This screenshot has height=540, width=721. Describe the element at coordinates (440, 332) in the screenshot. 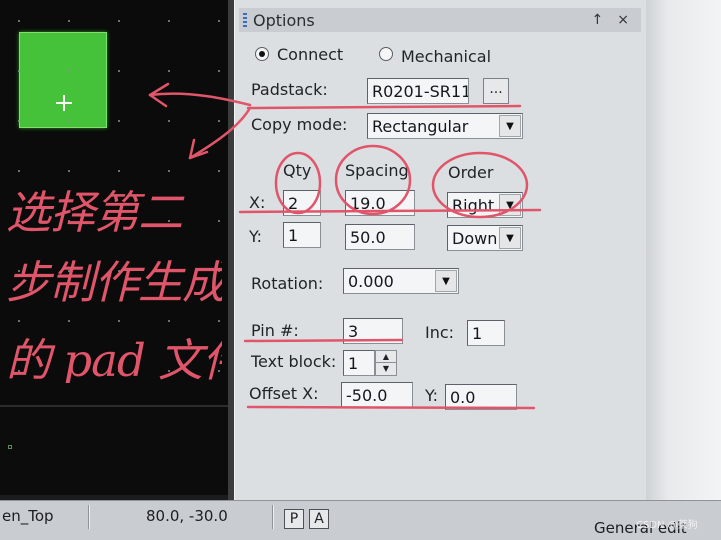

I see `inc-label: Inc:` at that location.